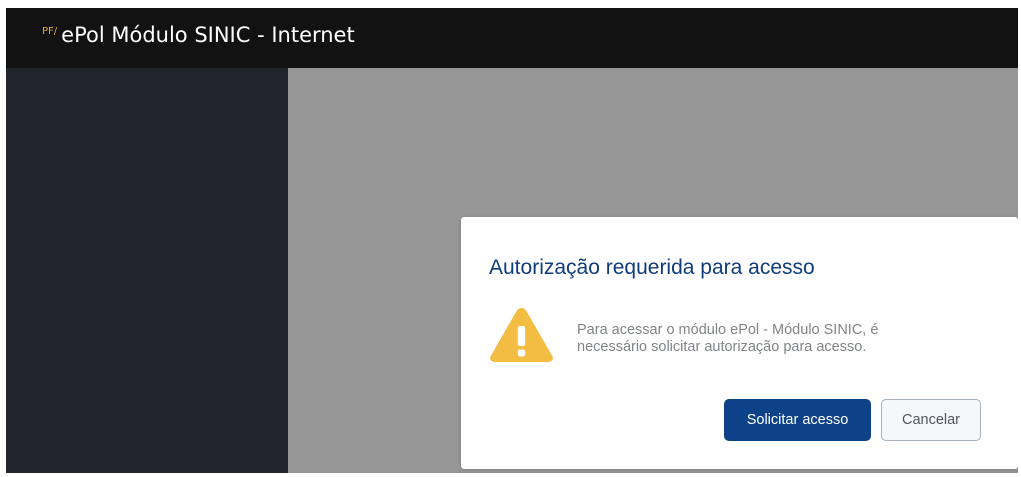 This screenshot has width=1021, height=477. I want to click on warning-icon, so click(521, 335).